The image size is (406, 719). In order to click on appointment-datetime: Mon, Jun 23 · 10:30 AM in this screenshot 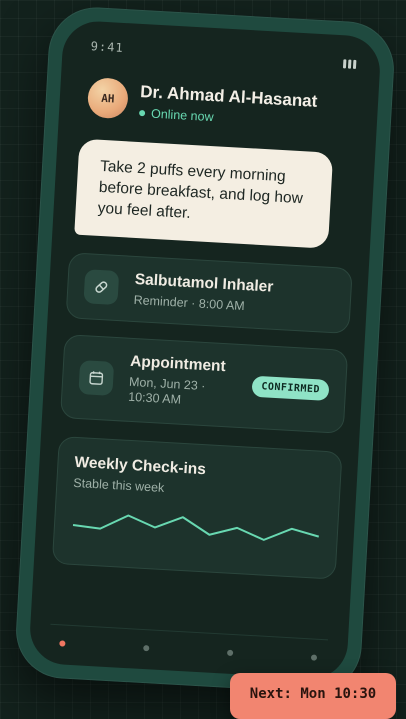, I will do `click(183, 393)`.